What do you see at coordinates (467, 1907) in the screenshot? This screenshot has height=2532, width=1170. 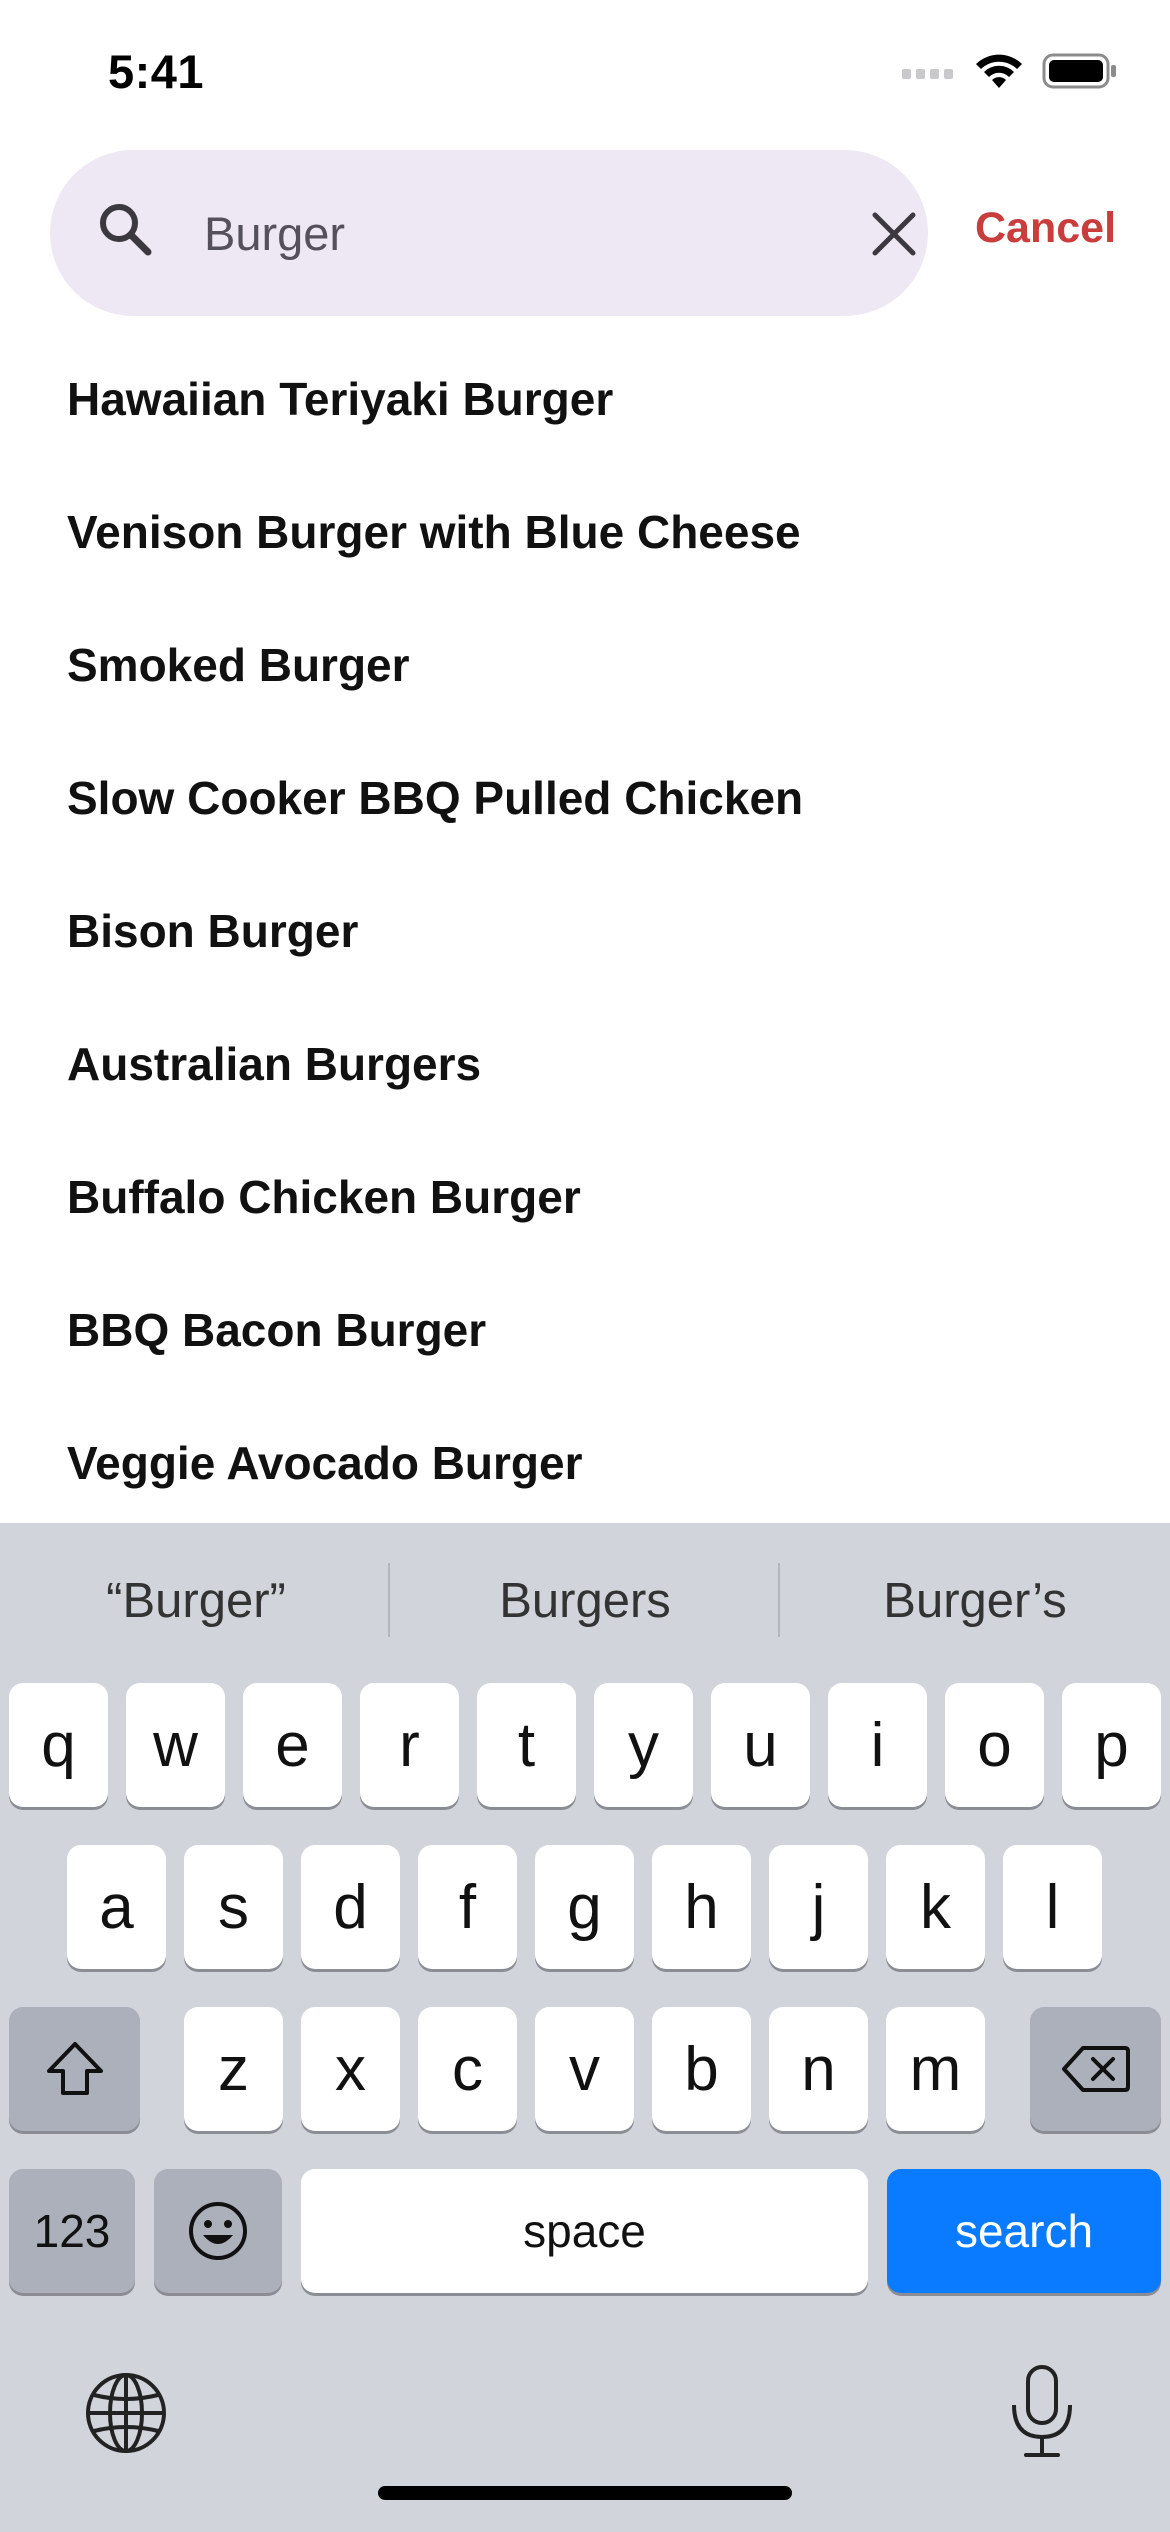 I see `key-f: f` at bounding box center [467, 1907].